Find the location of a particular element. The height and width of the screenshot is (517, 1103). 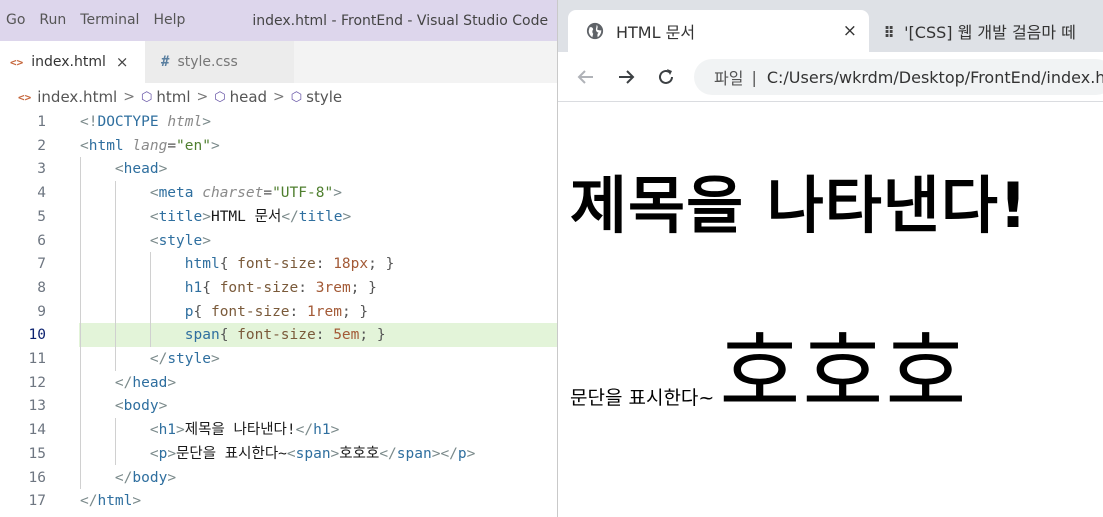

editor-tab-bar: <> index.html × # style.css is located at coordinates (278, 62).